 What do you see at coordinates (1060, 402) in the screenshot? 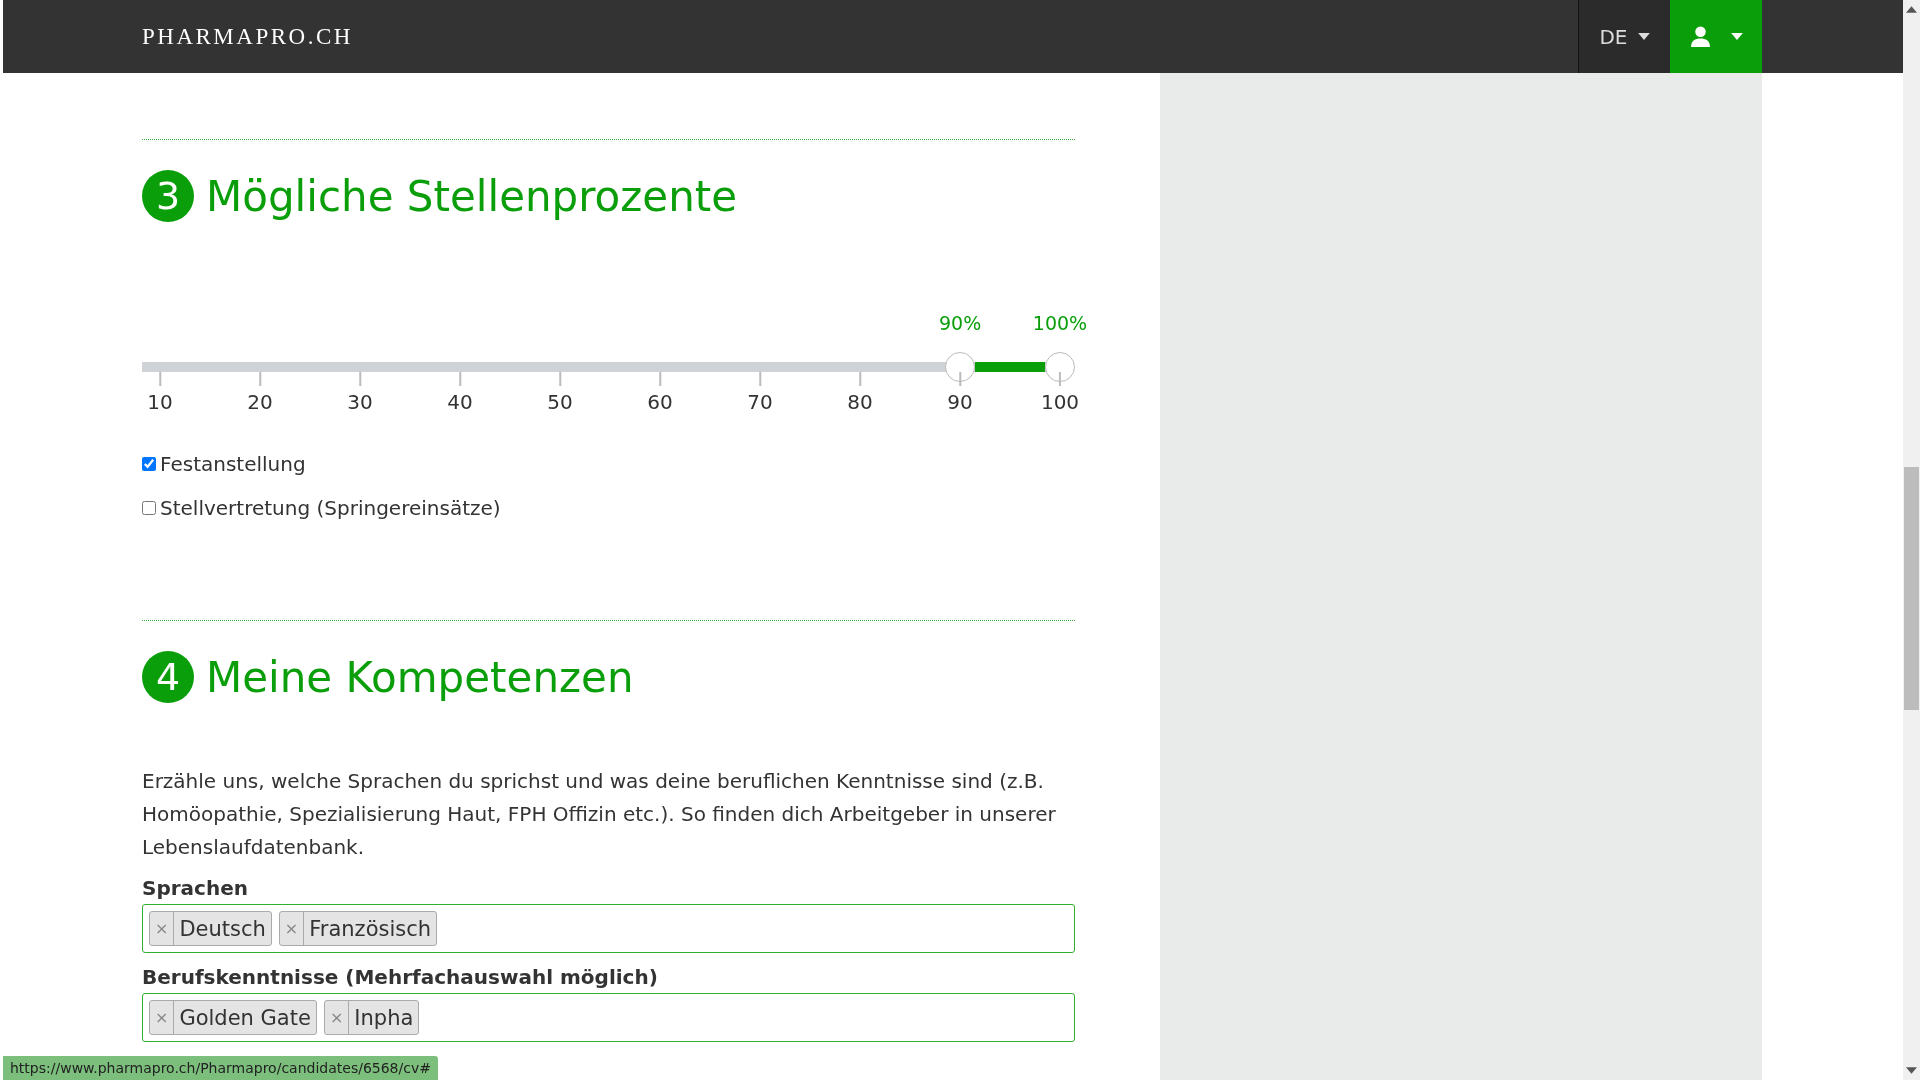
I see `tick-label: 100` at bounding box center [1060, 402].